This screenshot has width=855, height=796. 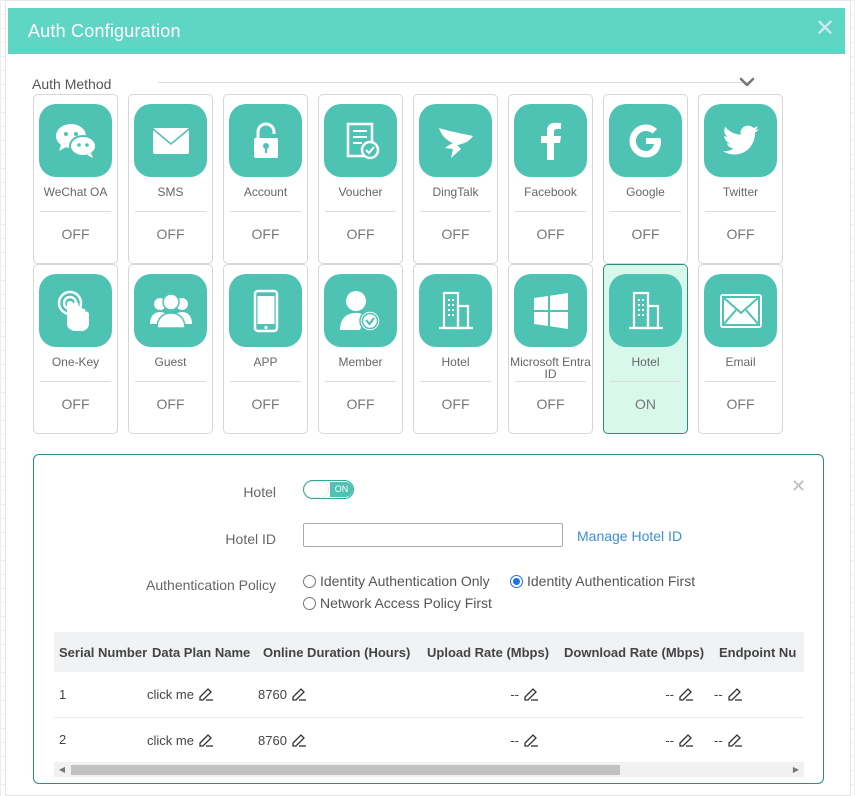 What do you see at coordinates (316, 489) in the screenshot?
I see `toggle-knob` at bounding box center [316, 489].